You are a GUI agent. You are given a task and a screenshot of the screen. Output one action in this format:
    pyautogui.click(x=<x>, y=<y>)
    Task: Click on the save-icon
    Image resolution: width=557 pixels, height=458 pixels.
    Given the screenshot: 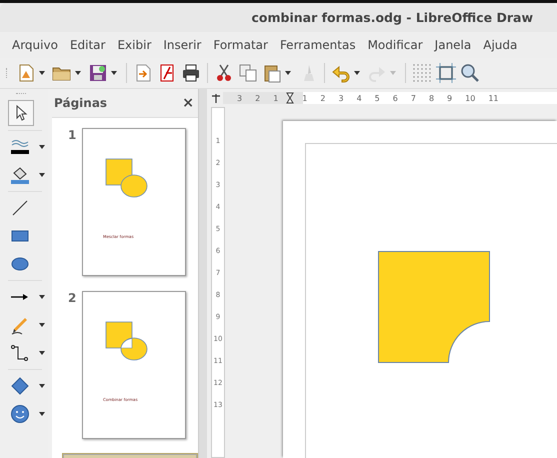 What is the action you would take?
    pyautogui.click(x=98, y=73)
    